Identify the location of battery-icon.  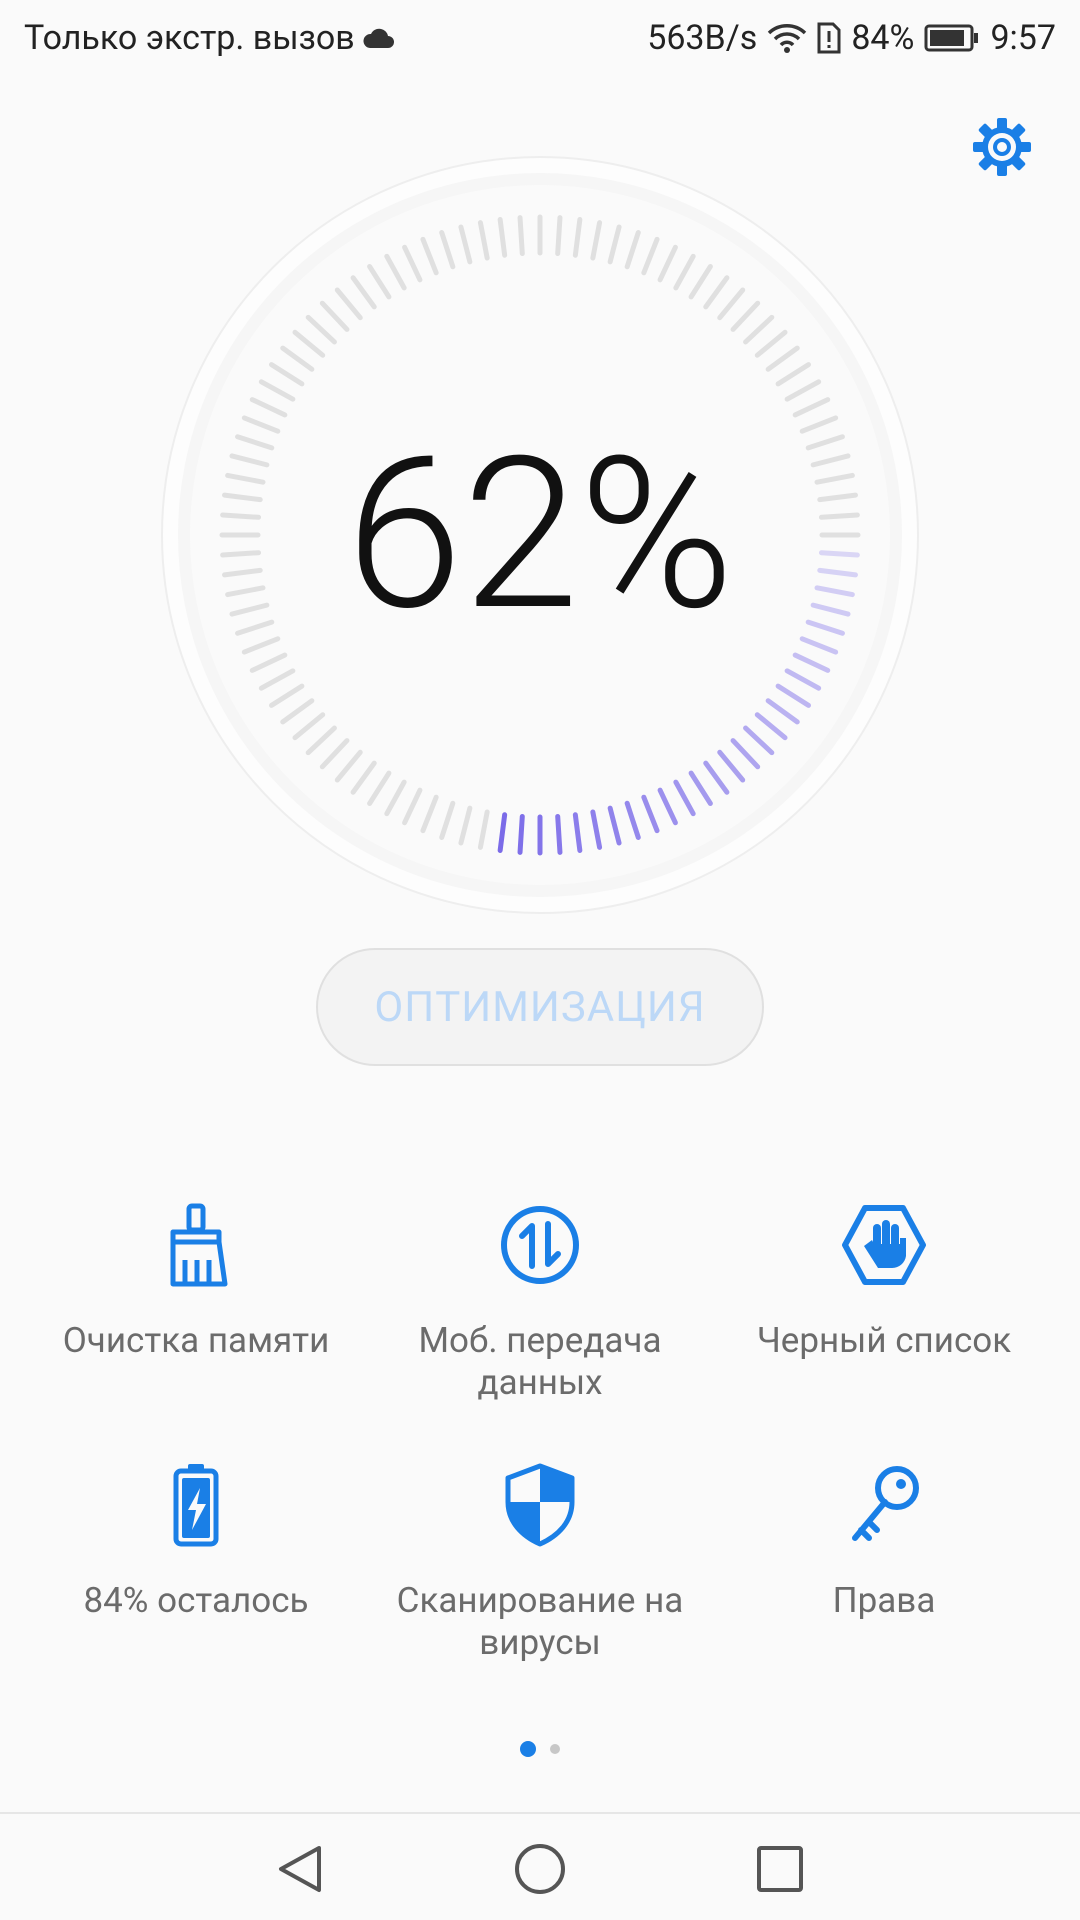
(196, 1505).